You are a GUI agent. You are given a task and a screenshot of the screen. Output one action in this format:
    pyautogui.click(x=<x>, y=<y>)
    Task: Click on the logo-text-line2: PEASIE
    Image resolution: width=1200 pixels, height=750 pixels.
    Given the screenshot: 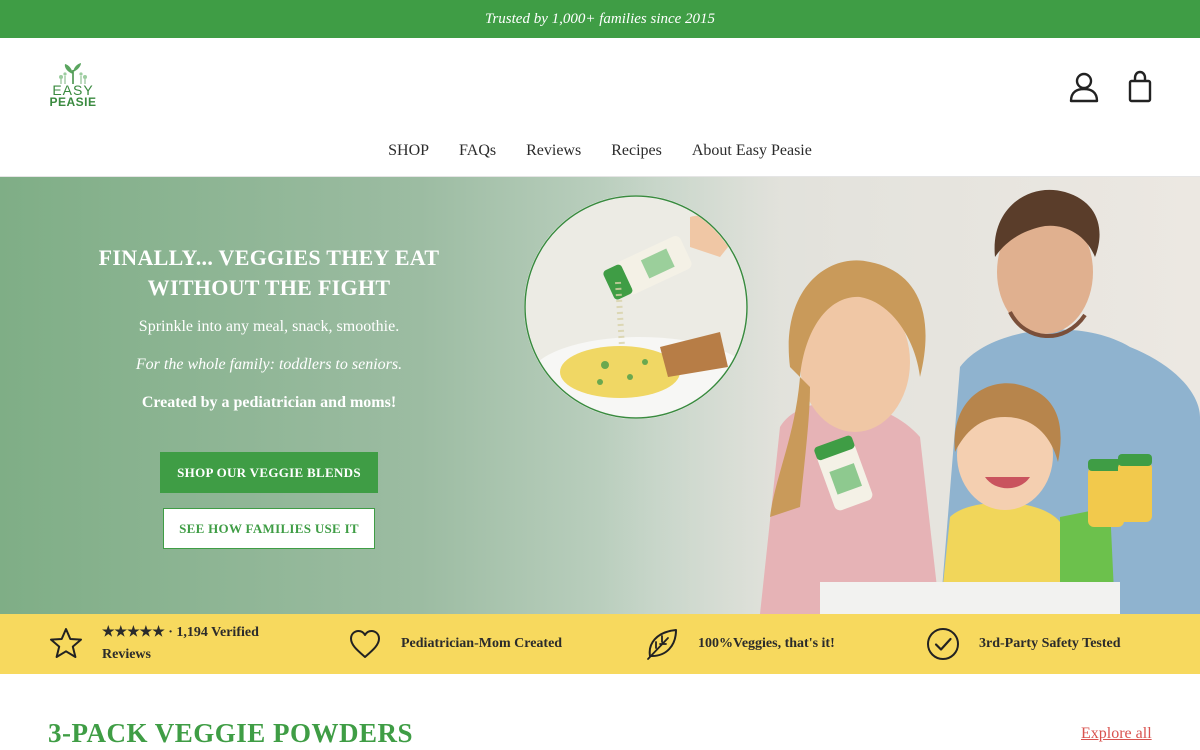 What is the action you would take?
    pyautogui.click(x=73, y=102)
    